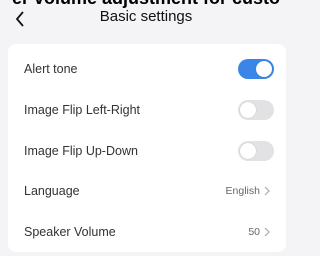 This screenshot has height=256, width=320. Describe the element at coordinates (147, 191) in the screenshot. I see `language-row: Language English` at that location.